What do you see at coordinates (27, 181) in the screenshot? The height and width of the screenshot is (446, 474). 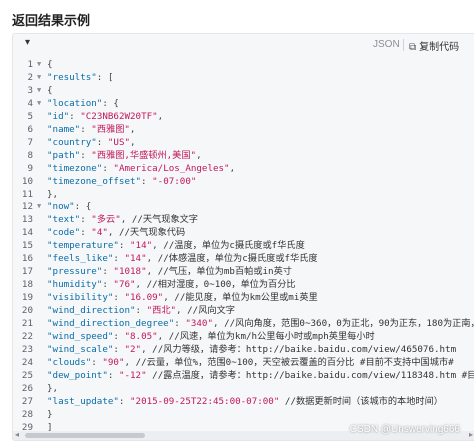 I see `line-number: 10` at bounding box center [27, 181].